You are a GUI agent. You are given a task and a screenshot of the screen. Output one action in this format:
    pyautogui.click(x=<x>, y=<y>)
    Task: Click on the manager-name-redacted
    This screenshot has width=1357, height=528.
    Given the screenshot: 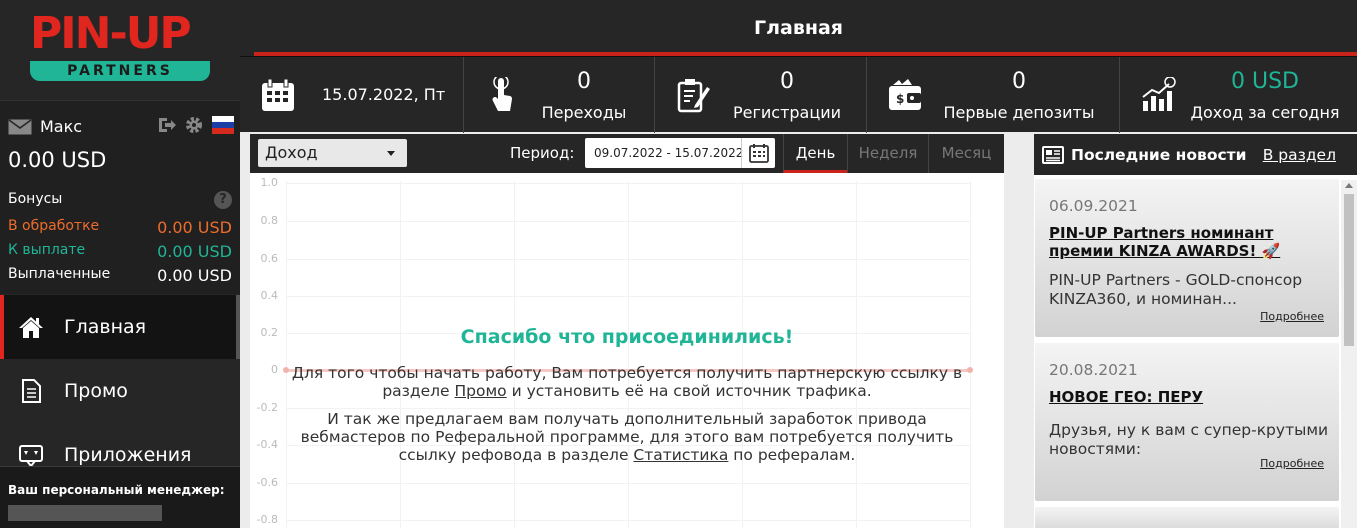 What is the action you would take?
    pyautogui.click(x=85, y=513)
    